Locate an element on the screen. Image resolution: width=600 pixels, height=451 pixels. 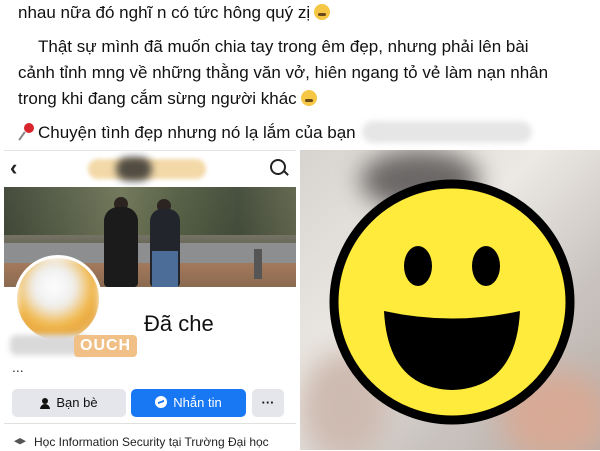
pushpin-icon is located at coordinates (26, 132).